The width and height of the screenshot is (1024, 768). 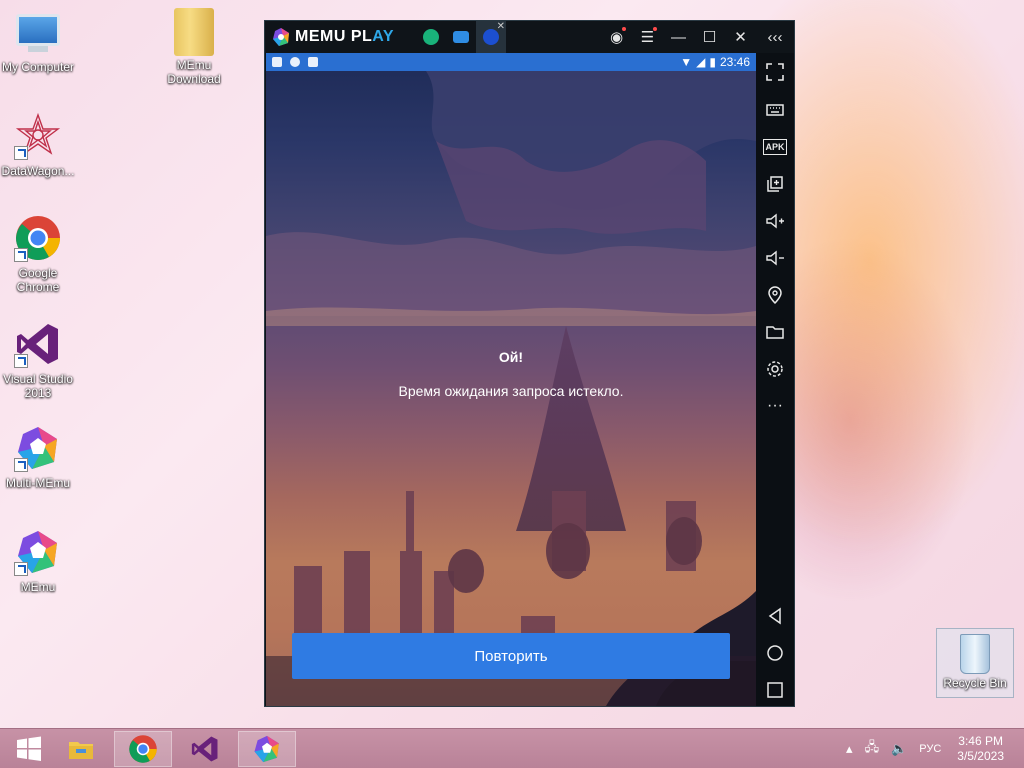 I want to click on account-icon: ◉, so click(x=616, y=37).